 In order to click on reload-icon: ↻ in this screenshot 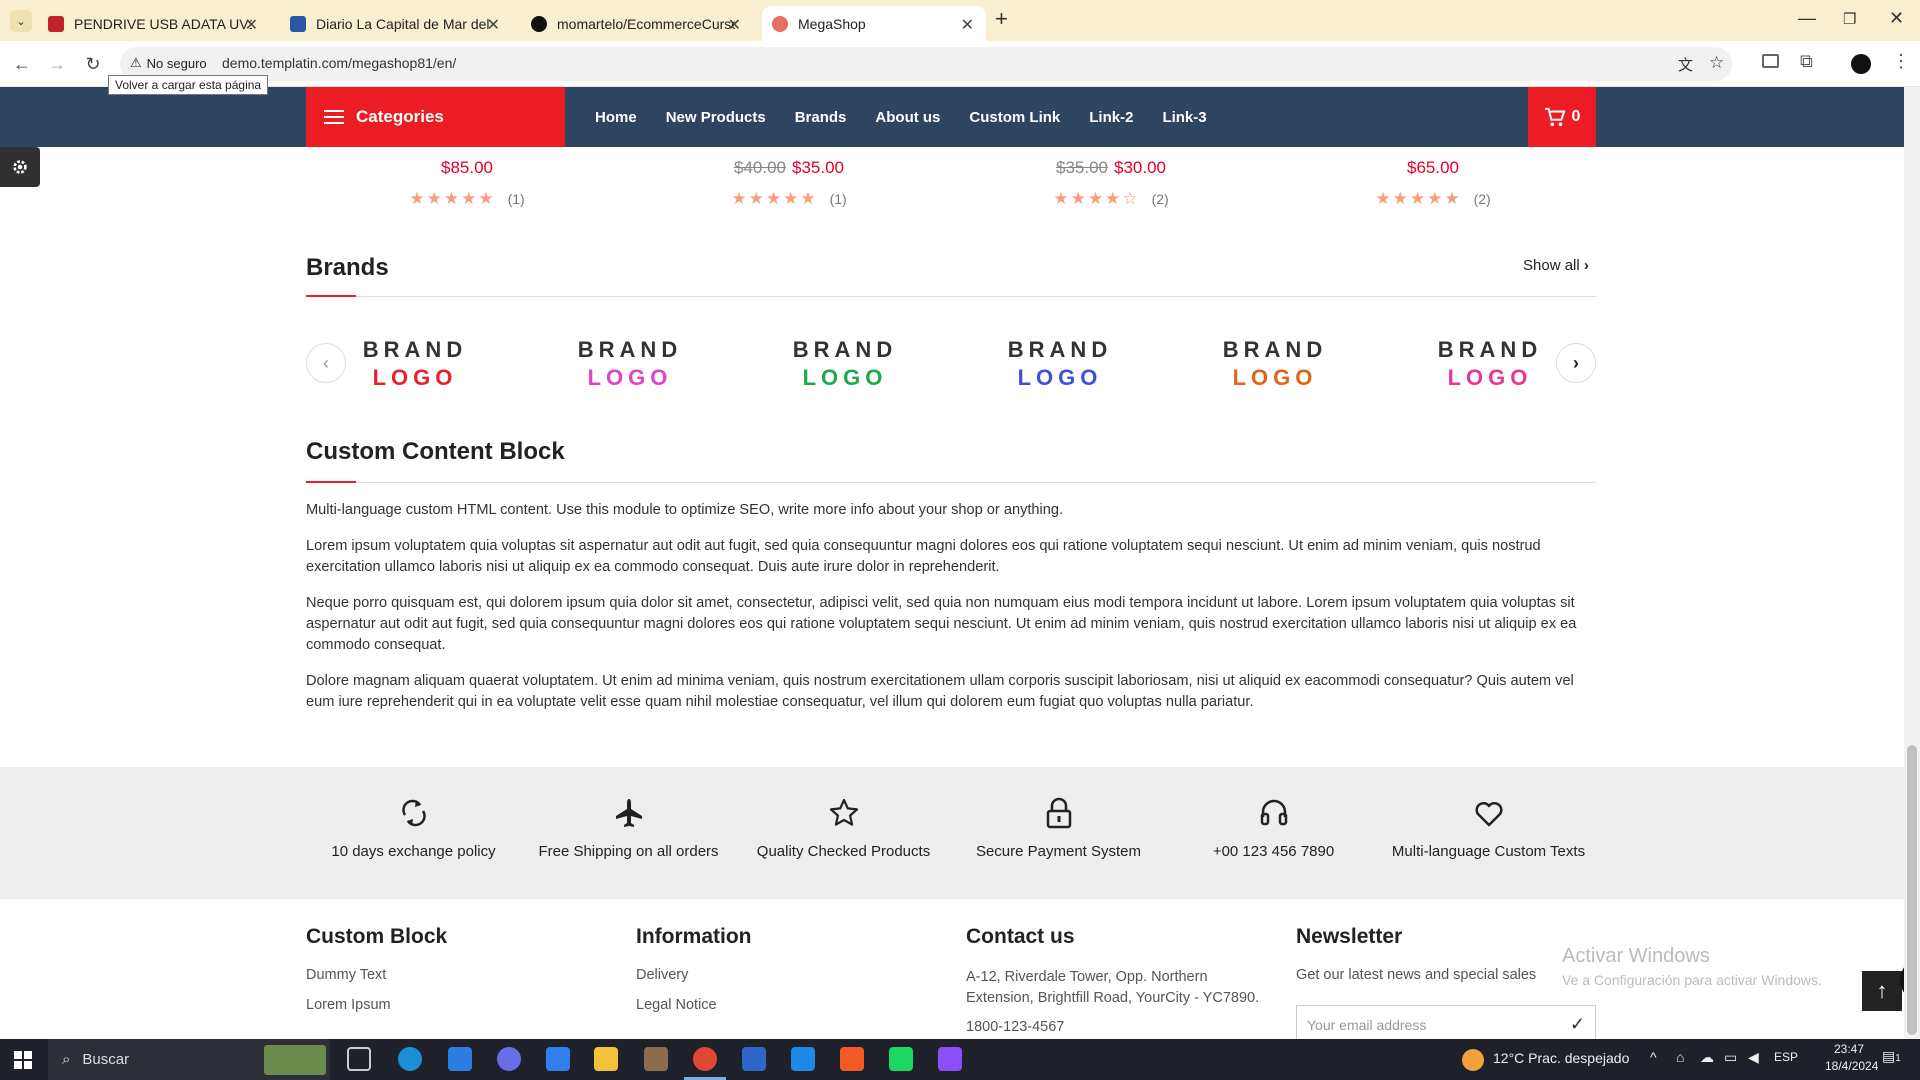, I will do `click(93, 64)`.